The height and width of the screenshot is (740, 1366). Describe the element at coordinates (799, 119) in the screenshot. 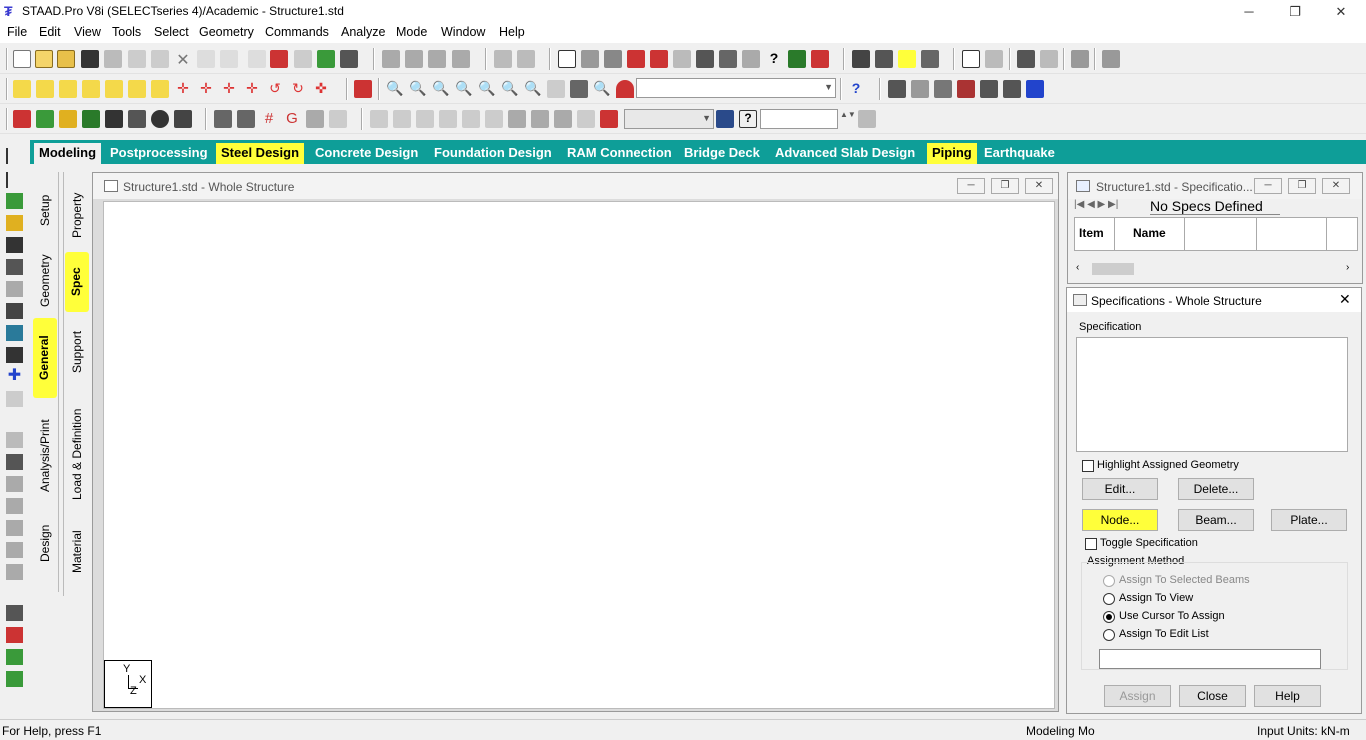

I see `scale-input` at that location.